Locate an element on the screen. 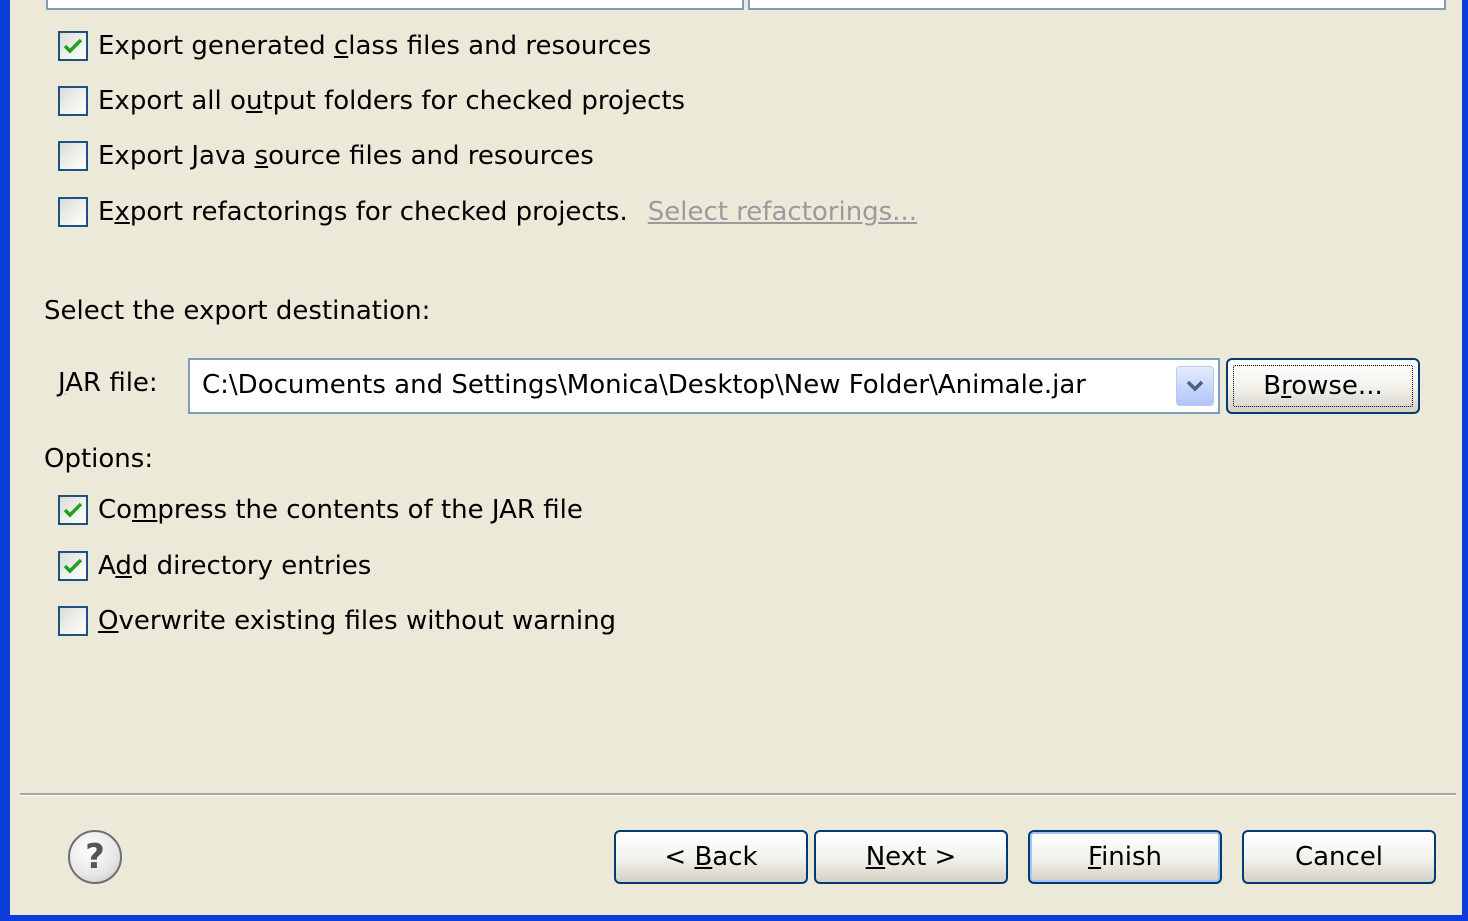  help-glyph: ? is located at coordinates (95, 857).